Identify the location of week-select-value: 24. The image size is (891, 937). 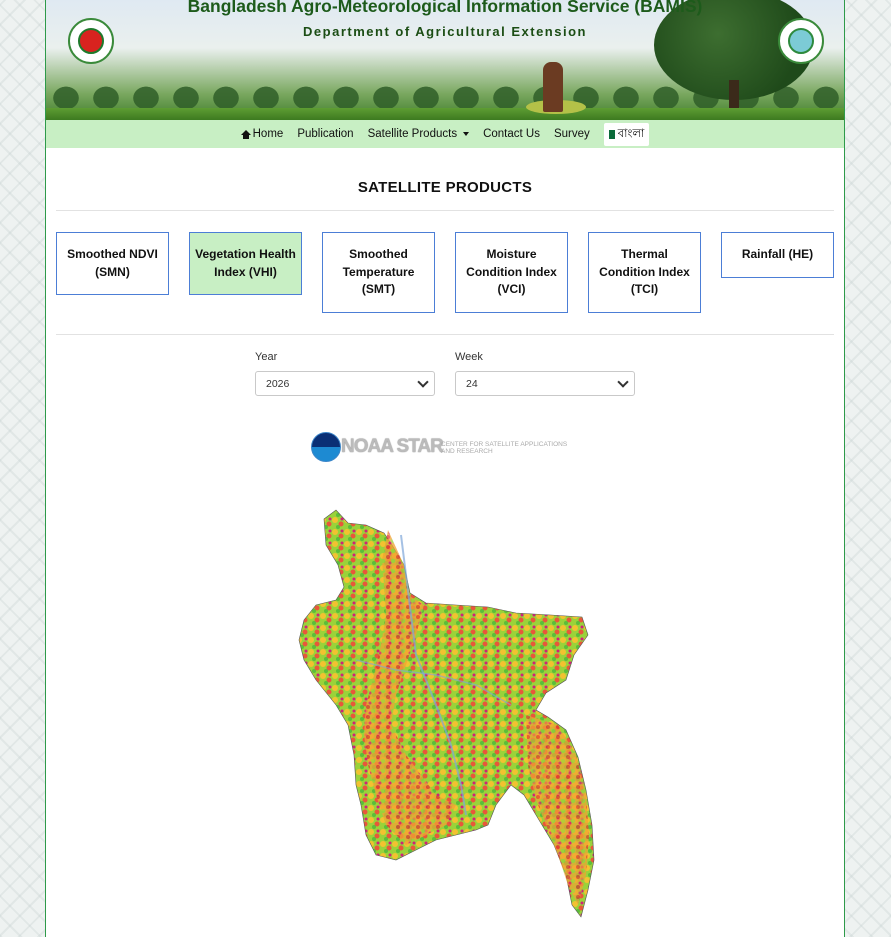
(472, 384).